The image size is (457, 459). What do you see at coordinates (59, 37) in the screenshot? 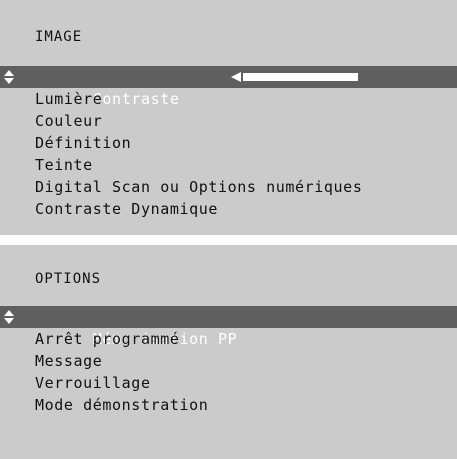
I see `image-menu-title: IMAGE` at bounding box center [59, 37].